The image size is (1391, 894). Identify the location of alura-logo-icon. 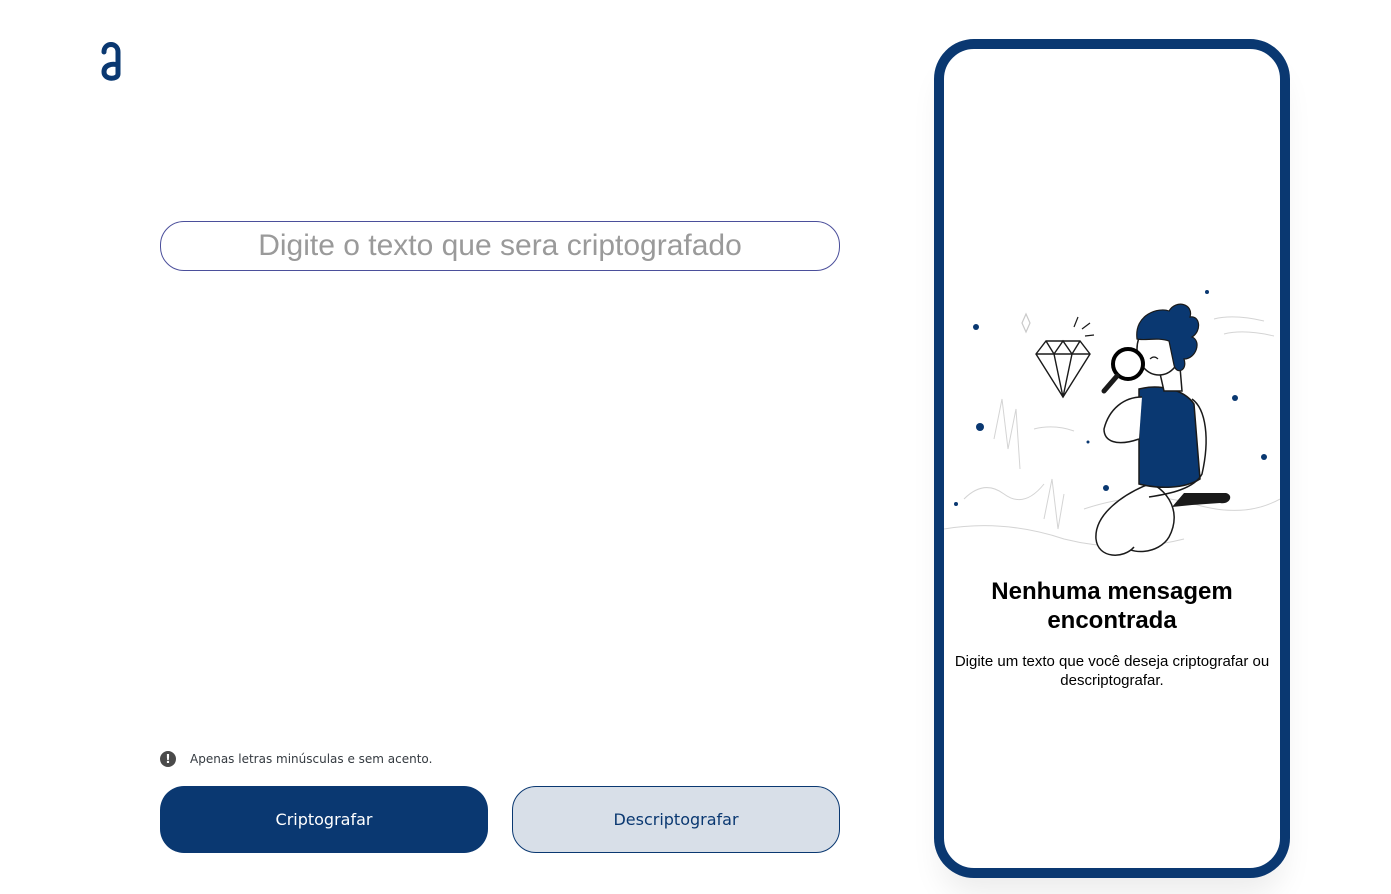
(111, 61).